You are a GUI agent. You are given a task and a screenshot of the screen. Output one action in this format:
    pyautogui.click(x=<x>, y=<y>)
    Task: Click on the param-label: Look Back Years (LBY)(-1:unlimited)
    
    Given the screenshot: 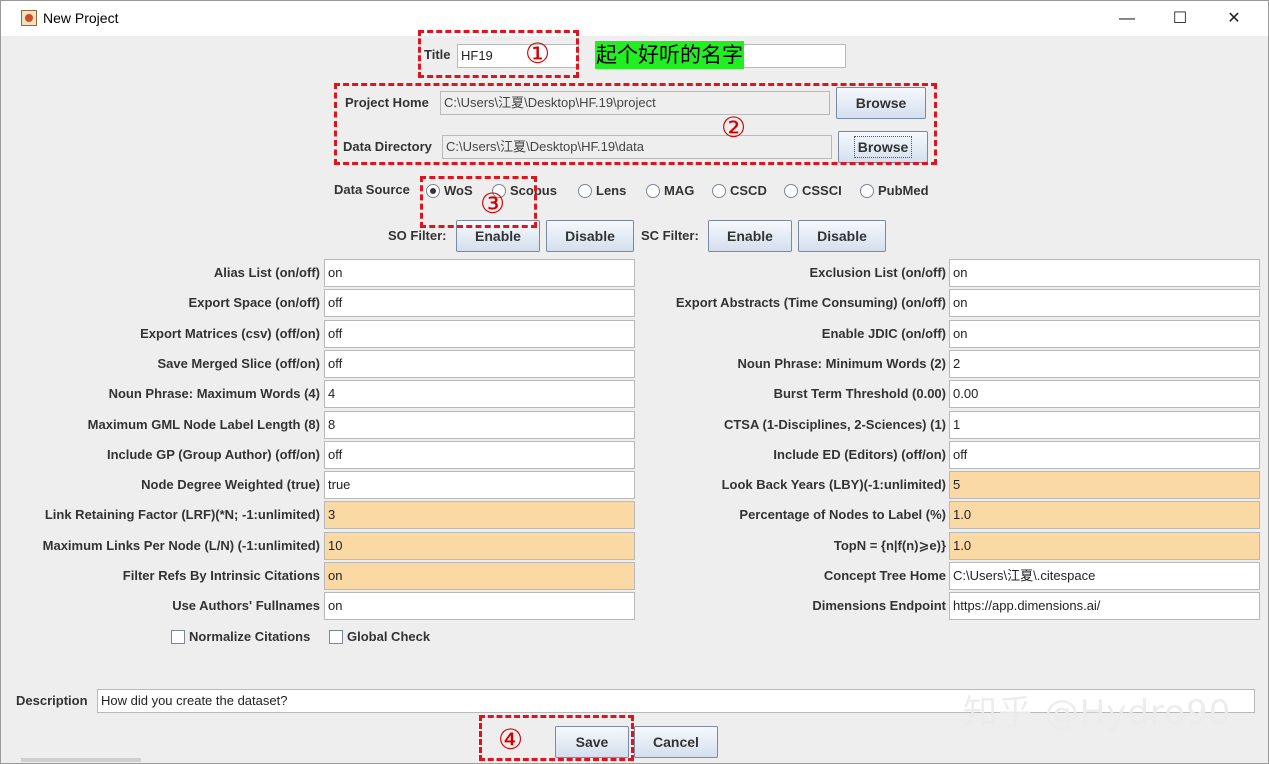 What is the action you would take?
    pyautogui.click(x=833, y=484)
    